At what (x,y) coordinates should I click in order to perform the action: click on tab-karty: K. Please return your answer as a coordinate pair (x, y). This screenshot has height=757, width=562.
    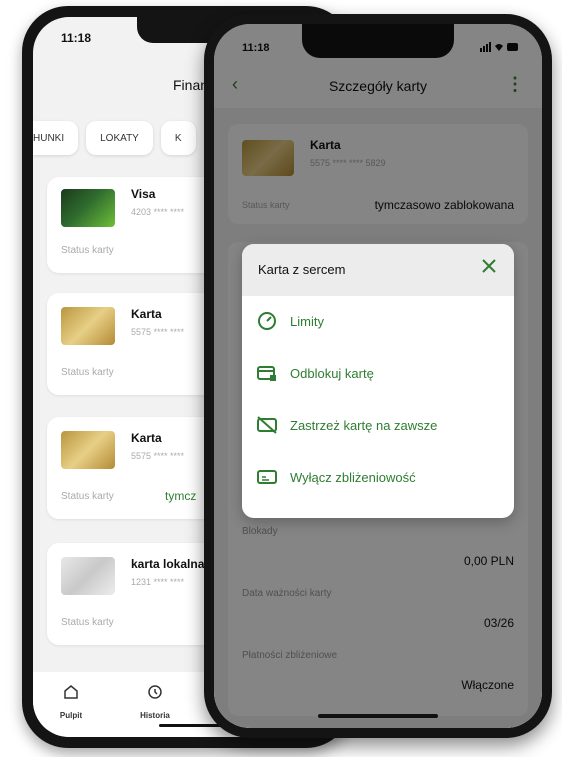
    Looking at the image, I should click on (178, 138).